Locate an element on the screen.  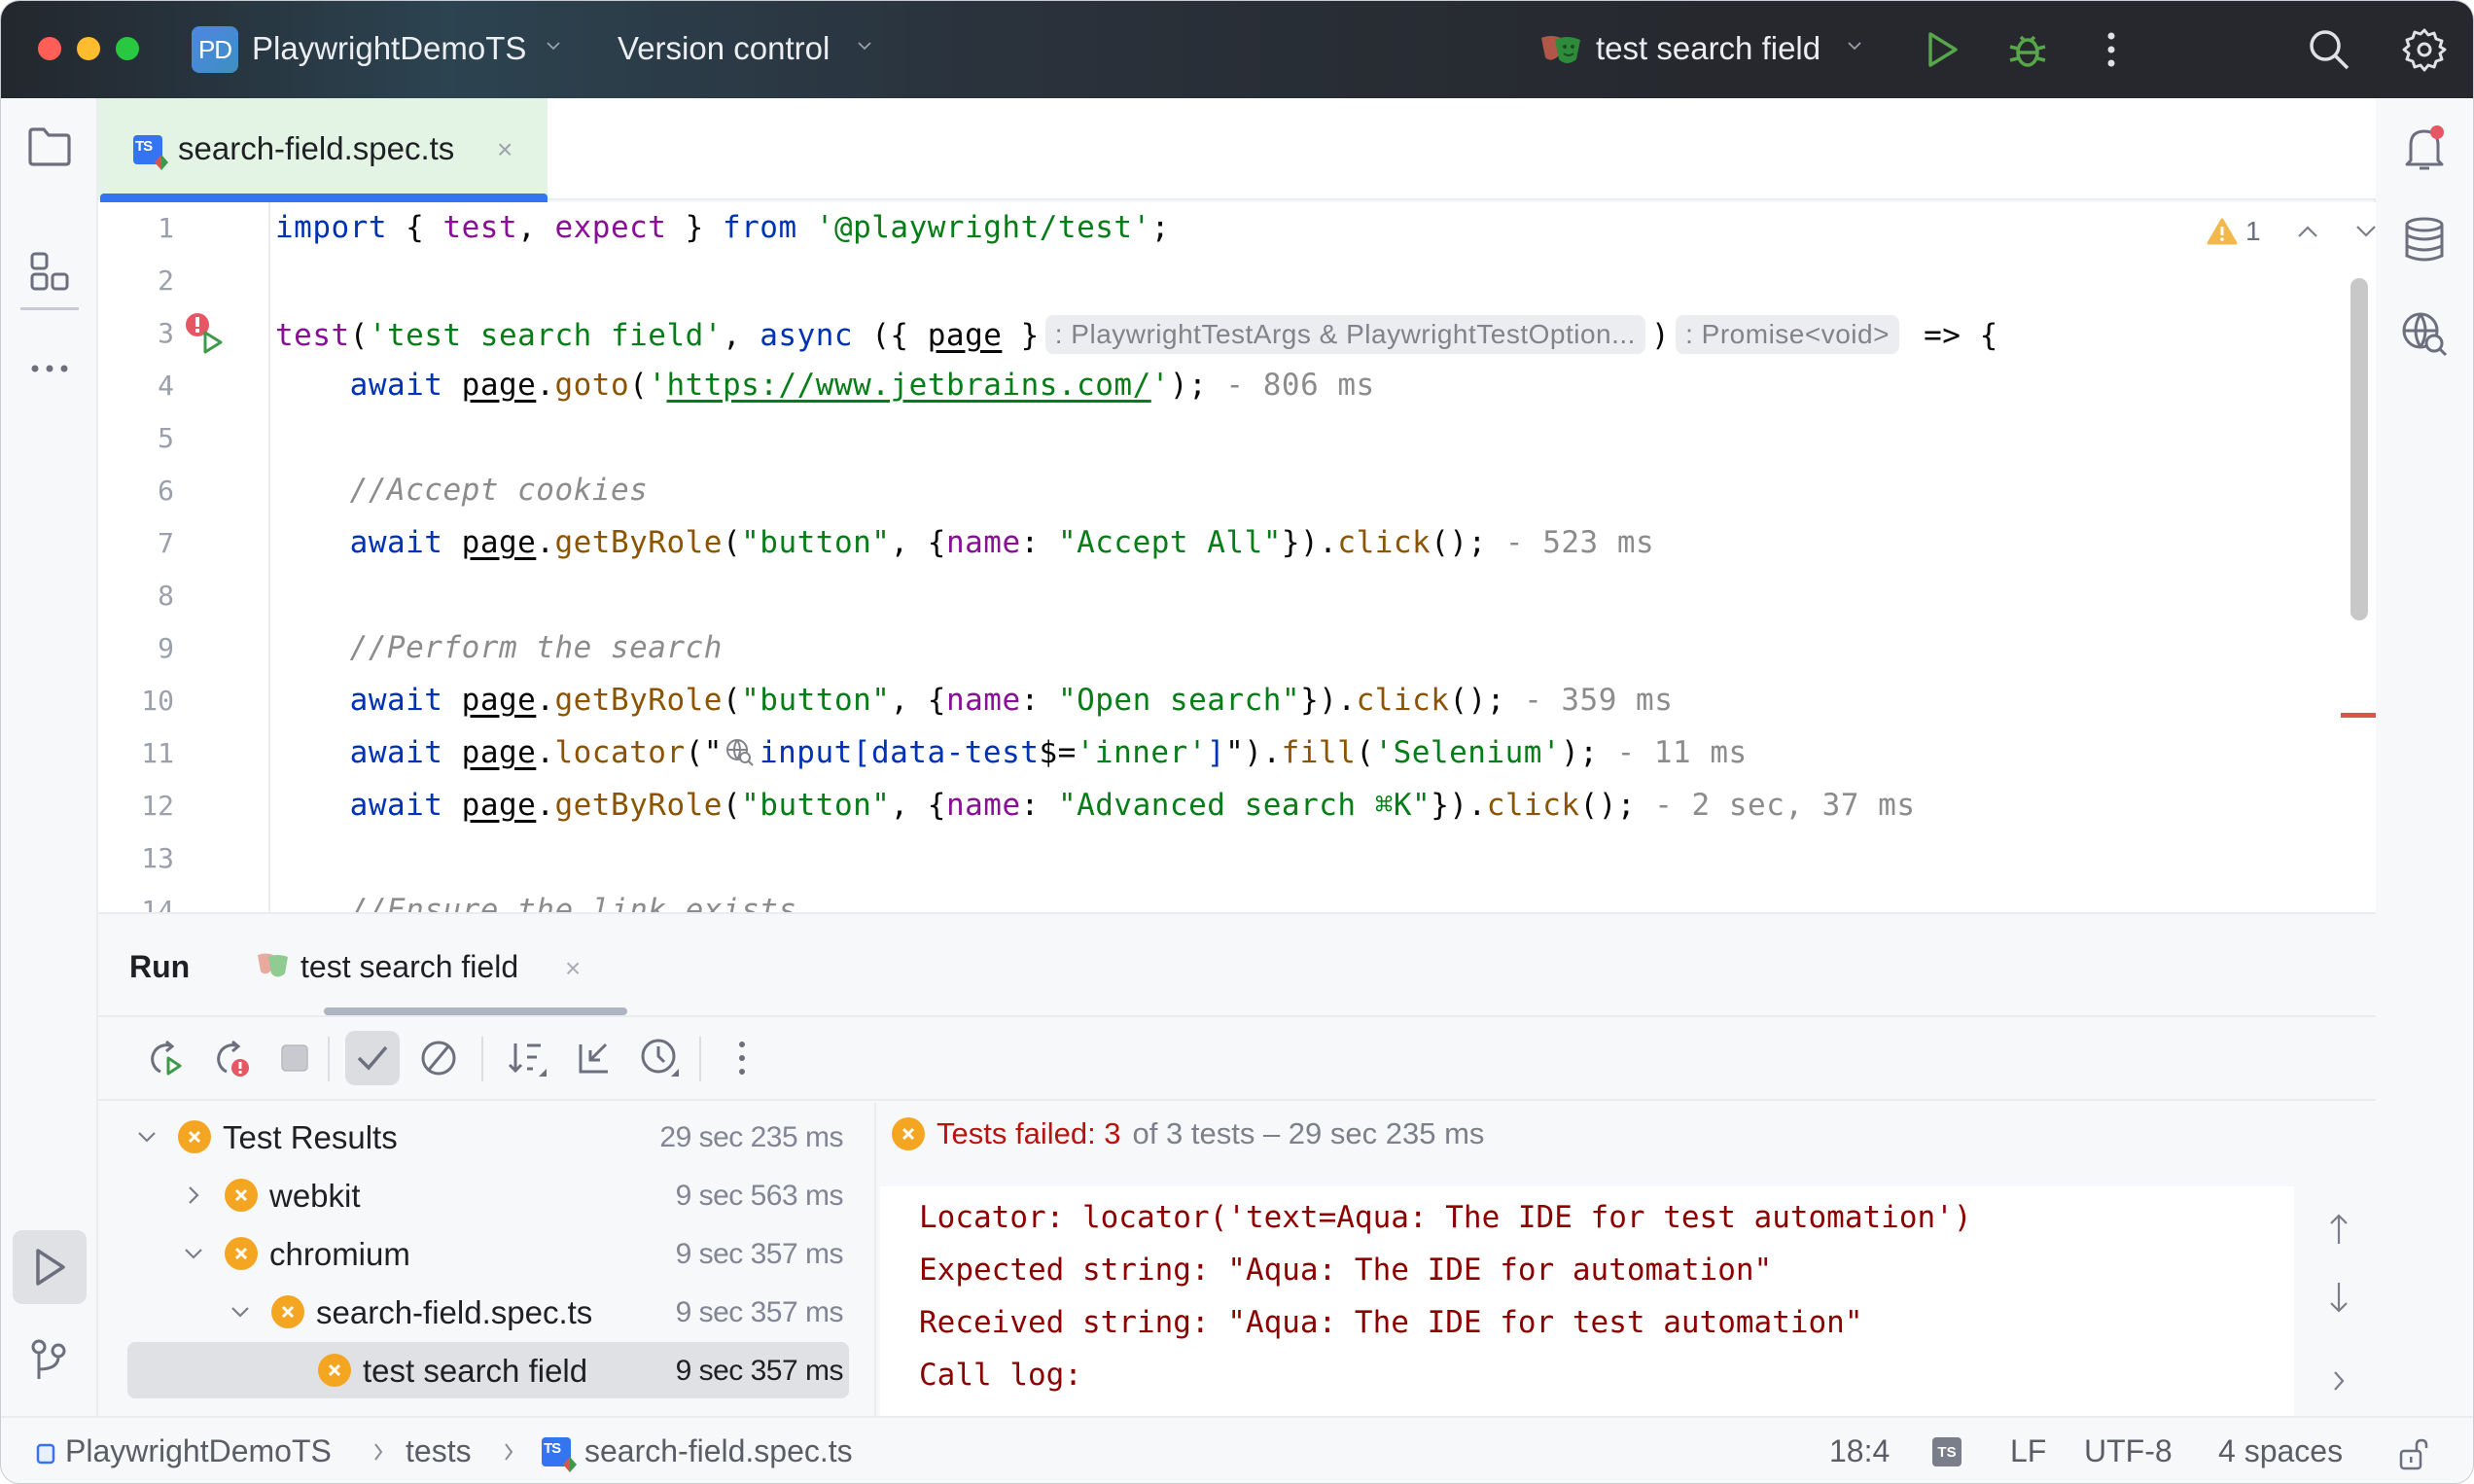
run-tab-test-search-field: test search field × is located at coordinates (448, 965).